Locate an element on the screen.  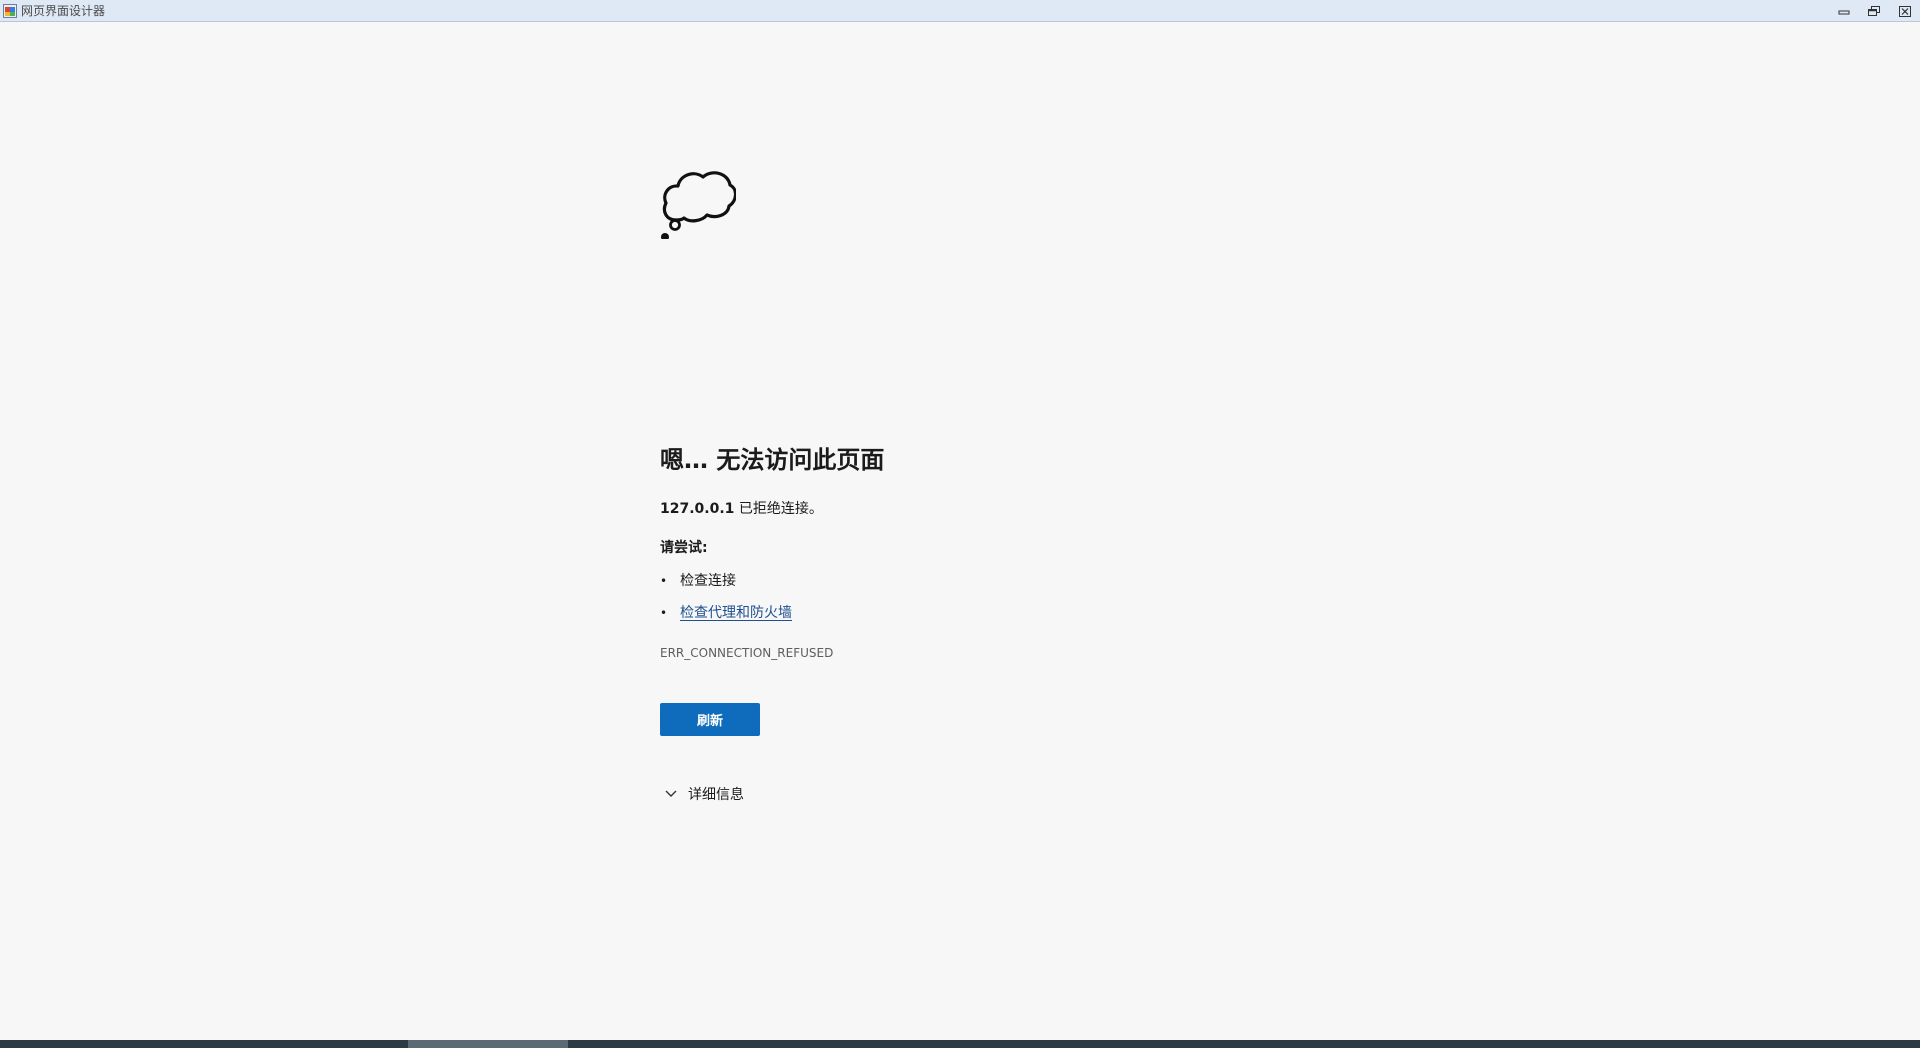
host-message: 已拒绝连接。 is located at coordinates (778, 509).